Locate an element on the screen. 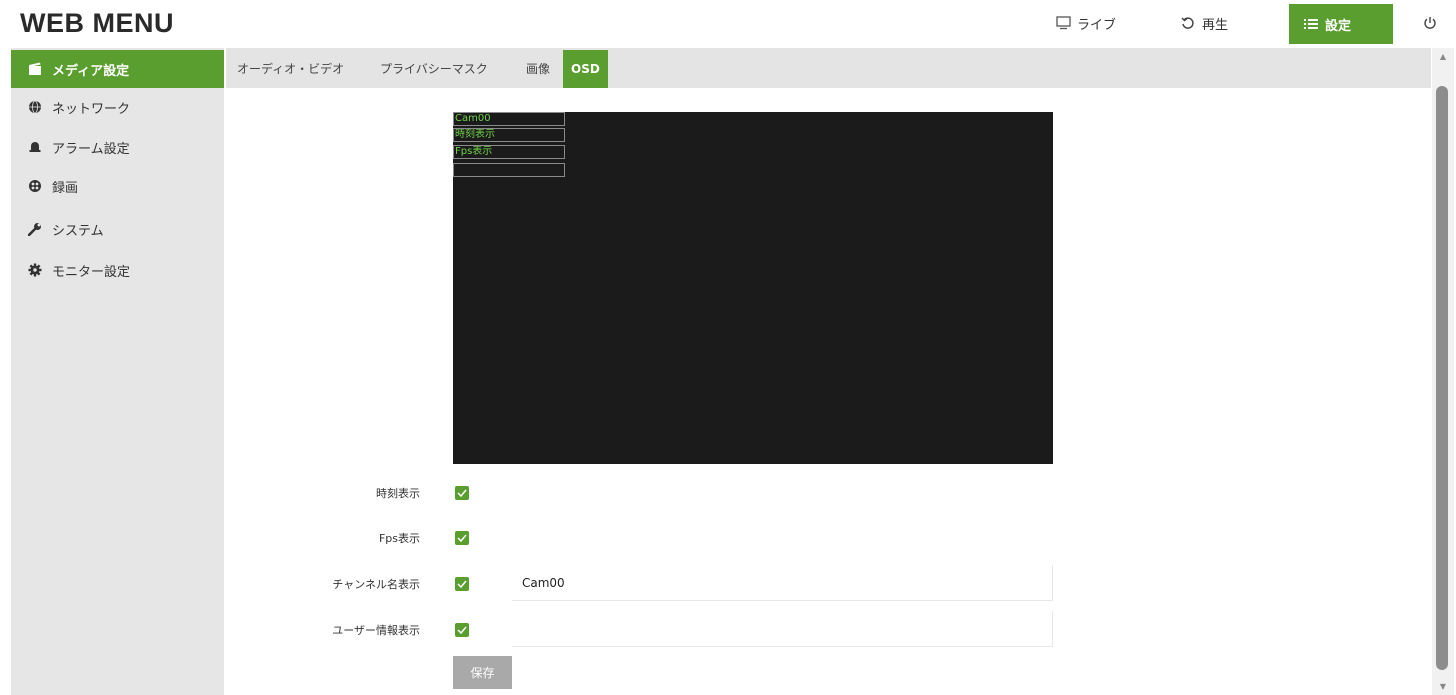 This screenshot has width=1456, height=695. sidebar-item-label: システム is located at coordinates (78, 231).